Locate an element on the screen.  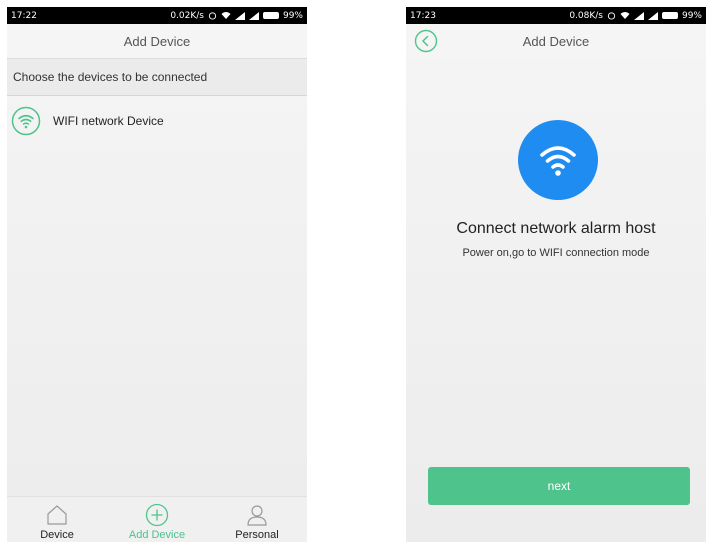
tab-device: Device is located at coordinates (57, 519).